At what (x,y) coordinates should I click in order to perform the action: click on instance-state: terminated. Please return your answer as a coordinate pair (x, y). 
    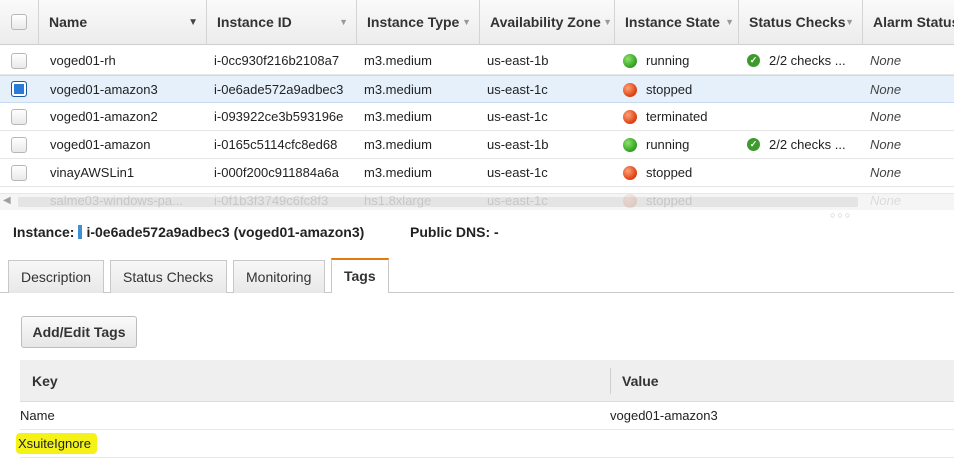
    Looking at the image, I should click on (677, 116).